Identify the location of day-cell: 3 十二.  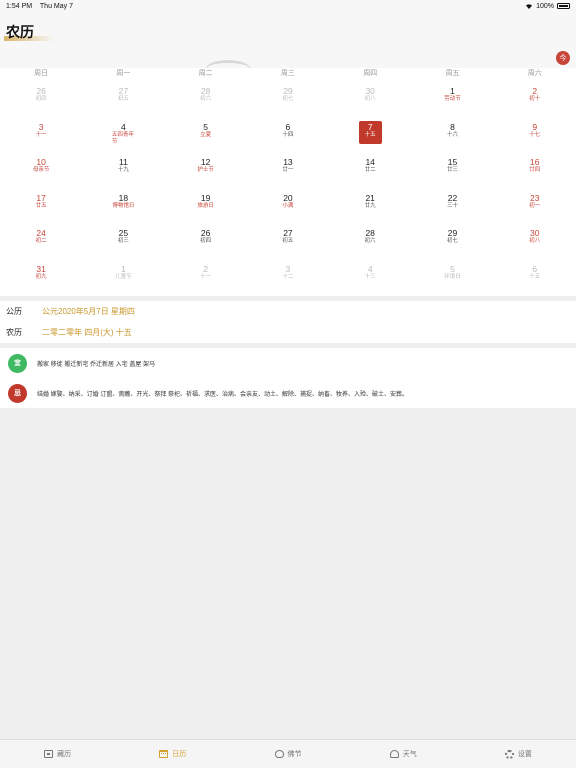
(288, 275).